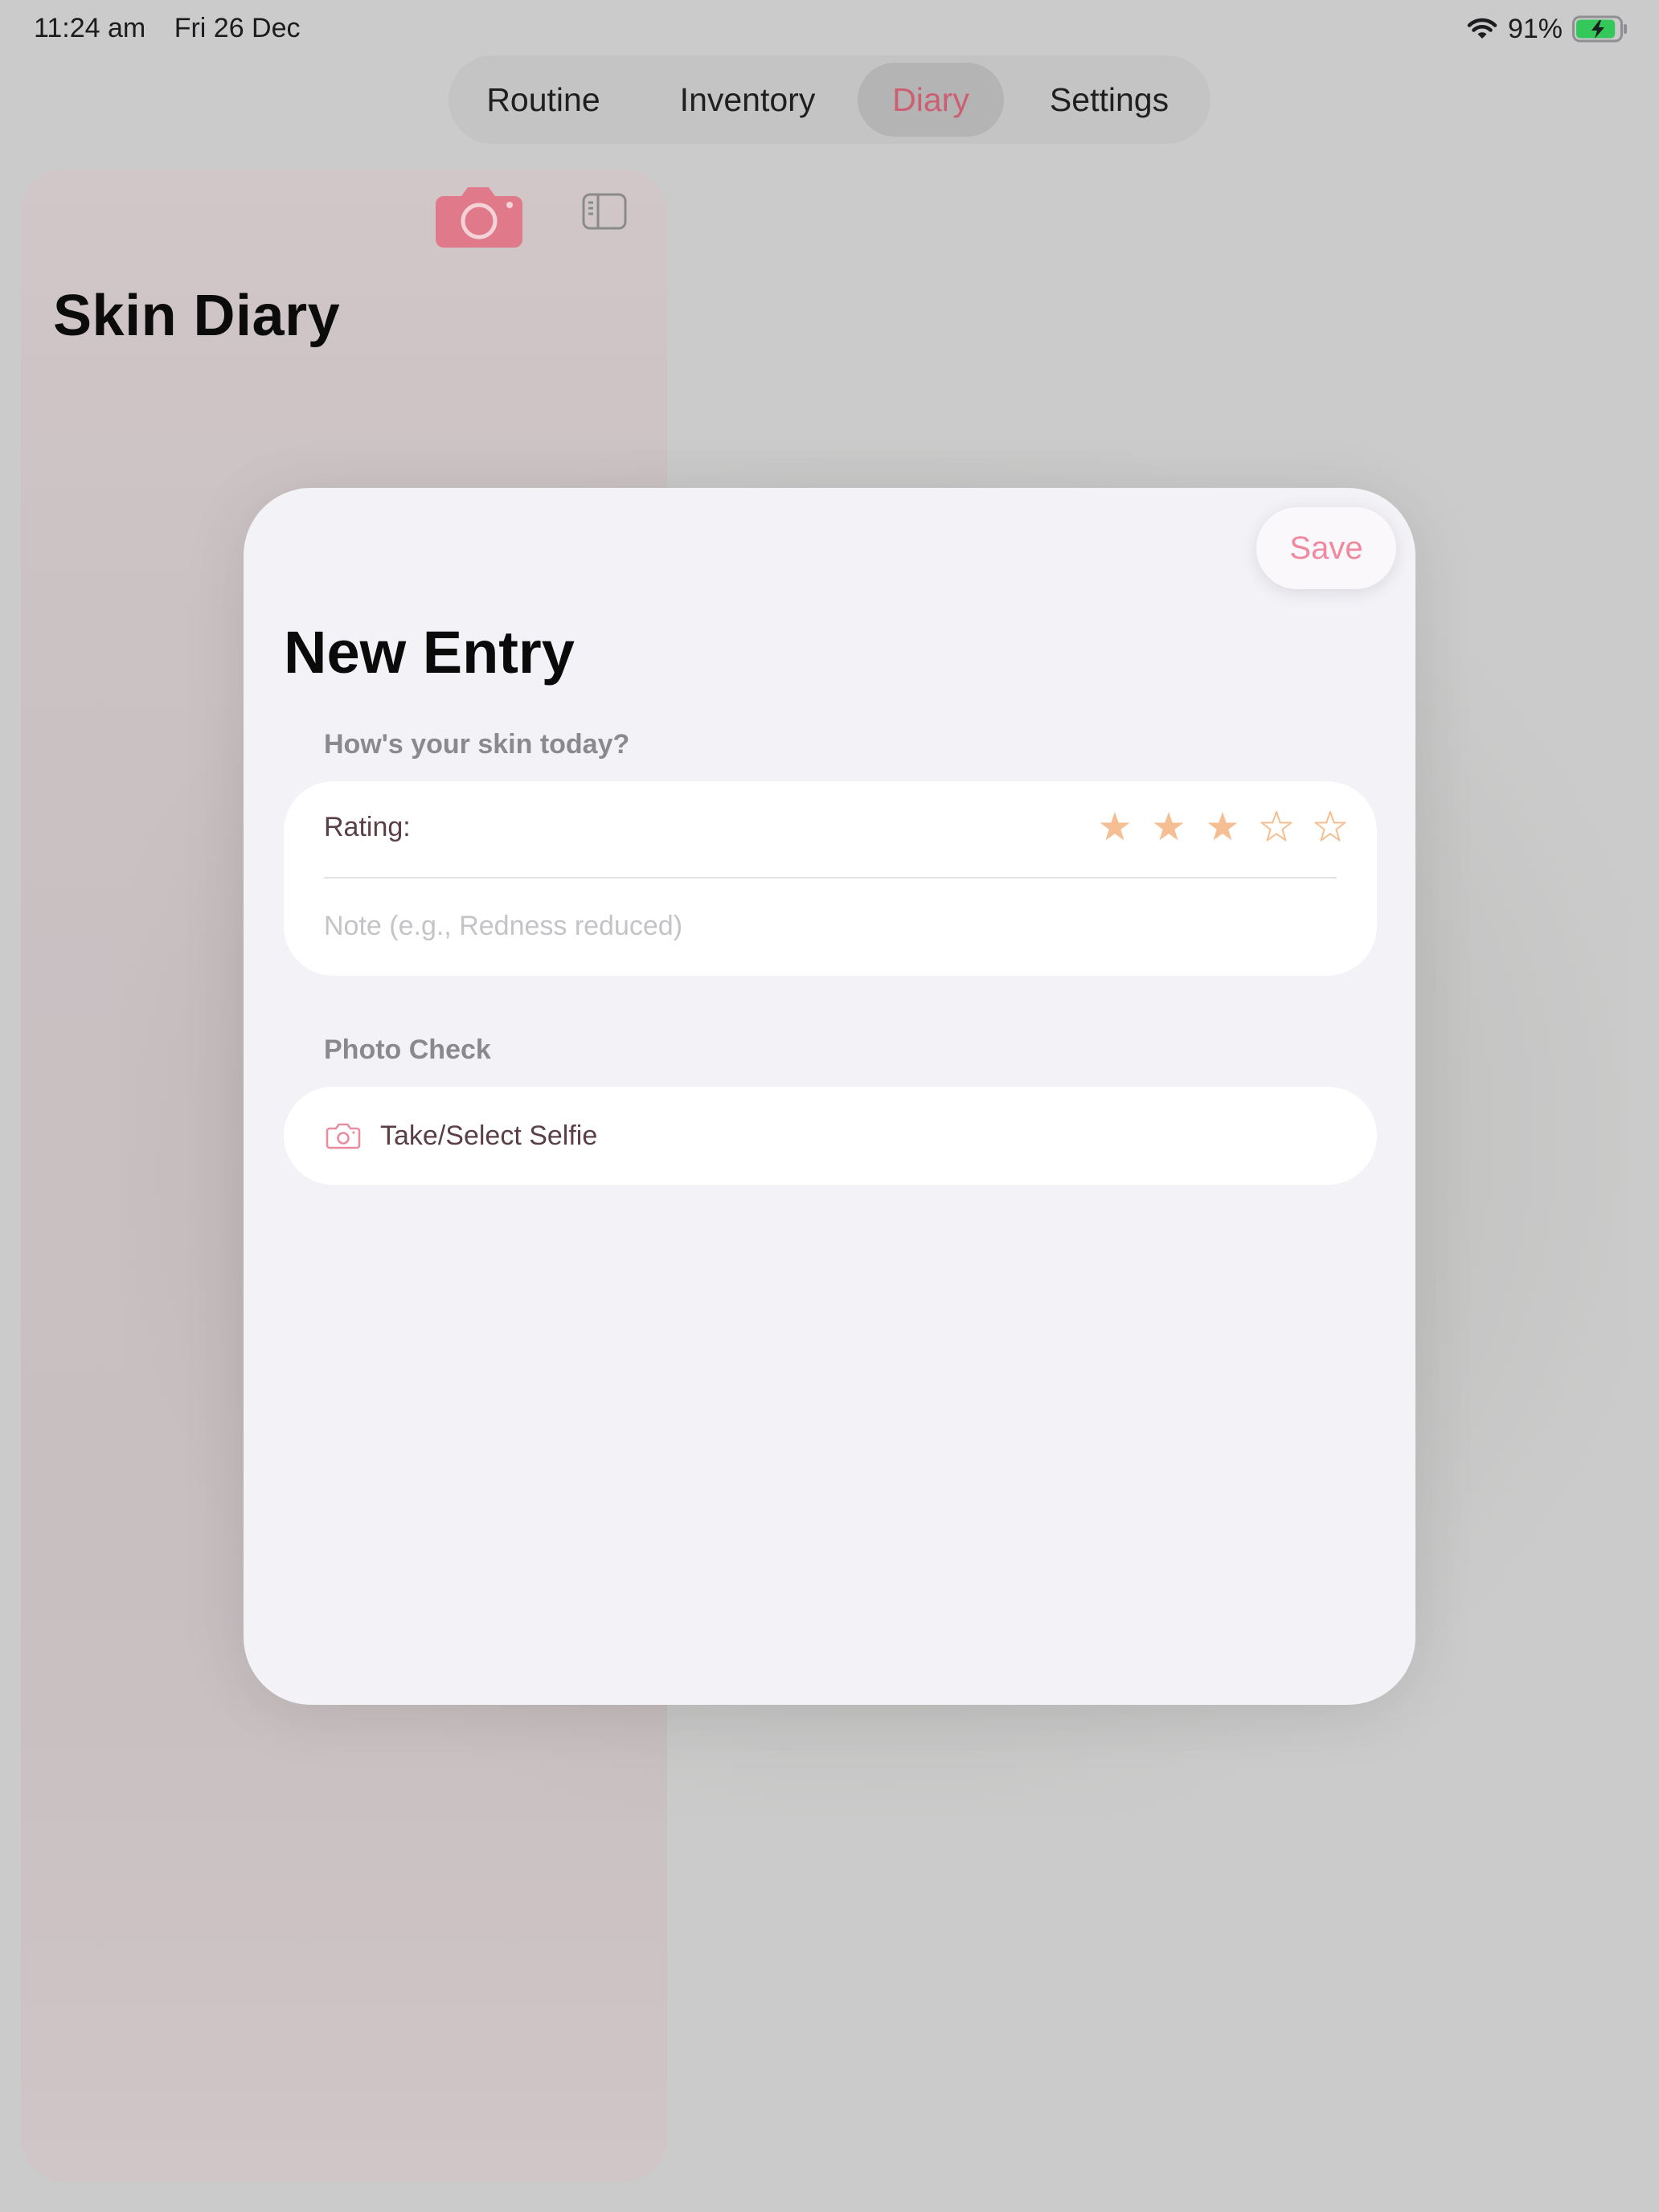  Describe the element at coordinates (604, 211) in the screenshot. I see `sidebar-toggle-icon` at that location.